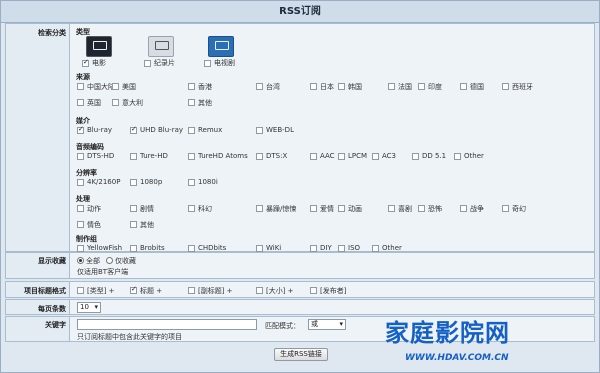 The image size is (600, 373). I want to click on tv-icon, so click(221, 46).